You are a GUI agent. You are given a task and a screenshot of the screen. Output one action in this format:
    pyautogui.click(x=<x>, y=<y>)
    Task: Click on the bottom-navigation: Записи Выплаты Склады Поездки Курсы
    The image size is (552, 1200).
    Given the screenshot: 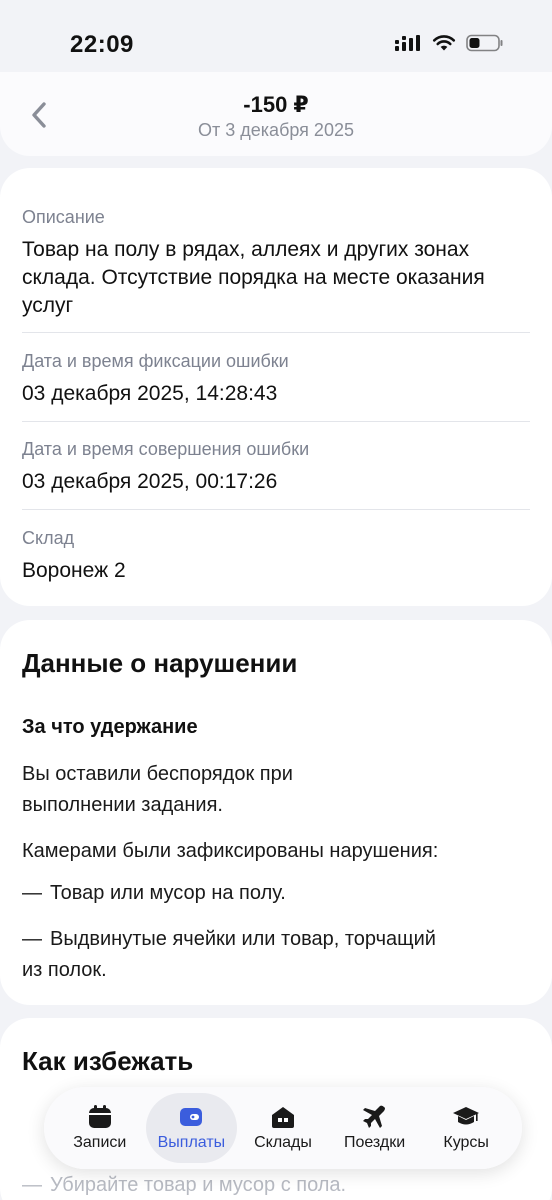 What is the action you would take?
    pyautogui.click(x=283, y=1128)
    